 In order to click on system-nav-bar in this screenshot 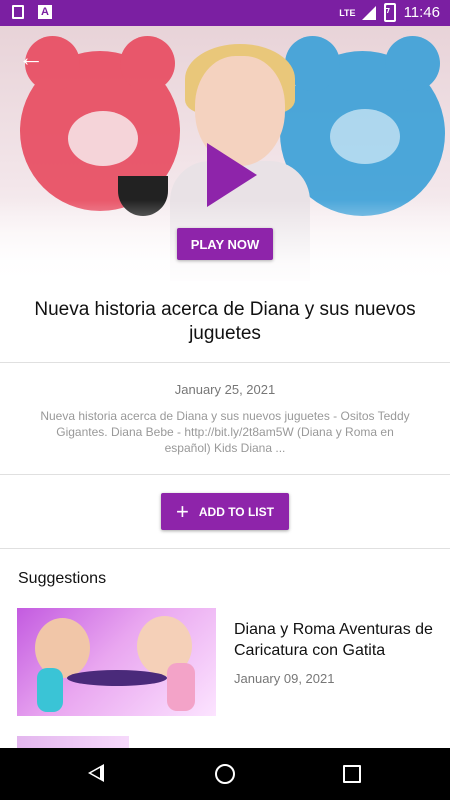, I will do `click(225, 774)`.